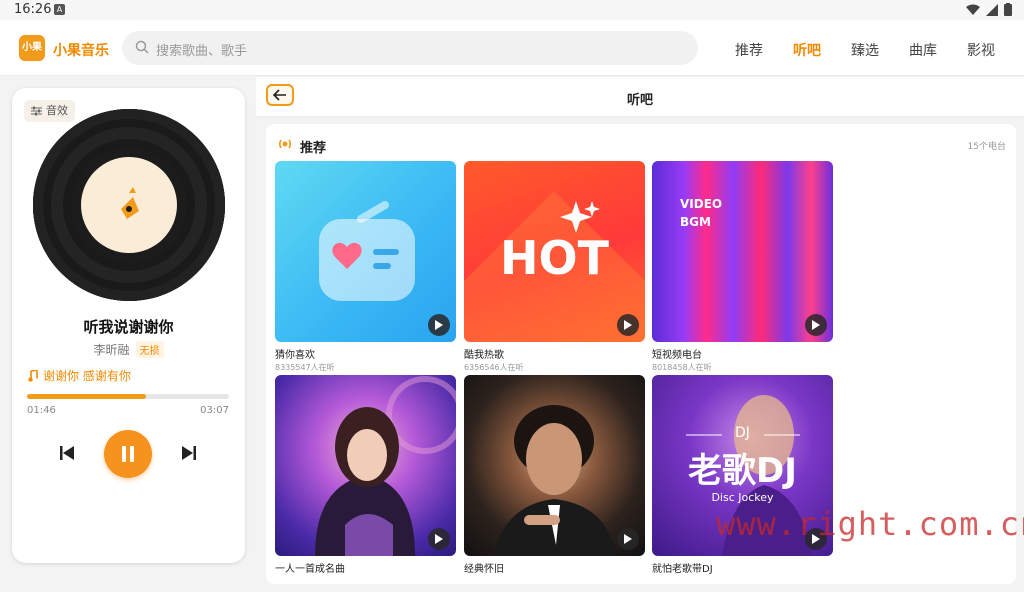 The width and height of the screenshot is (1024, 592). Describe the element at coordinates (742, 433) in the screenshot. I see `cover-text-dj-top: DJ` at that location.